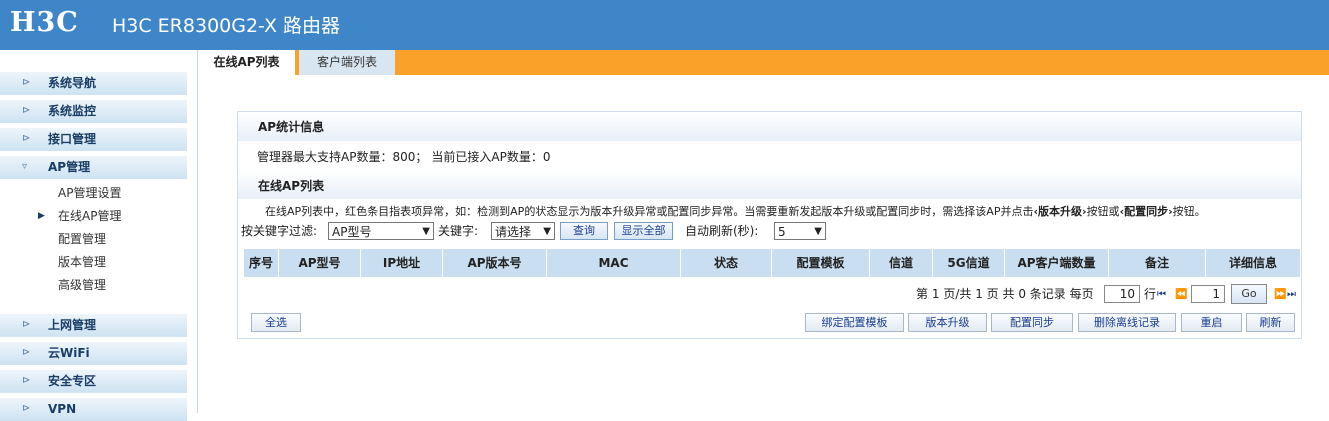  What do you see at coordinates (947, 322) in the screenshot?
I see `upgrade-button: 版本升级` at bounding box center [947, 322].